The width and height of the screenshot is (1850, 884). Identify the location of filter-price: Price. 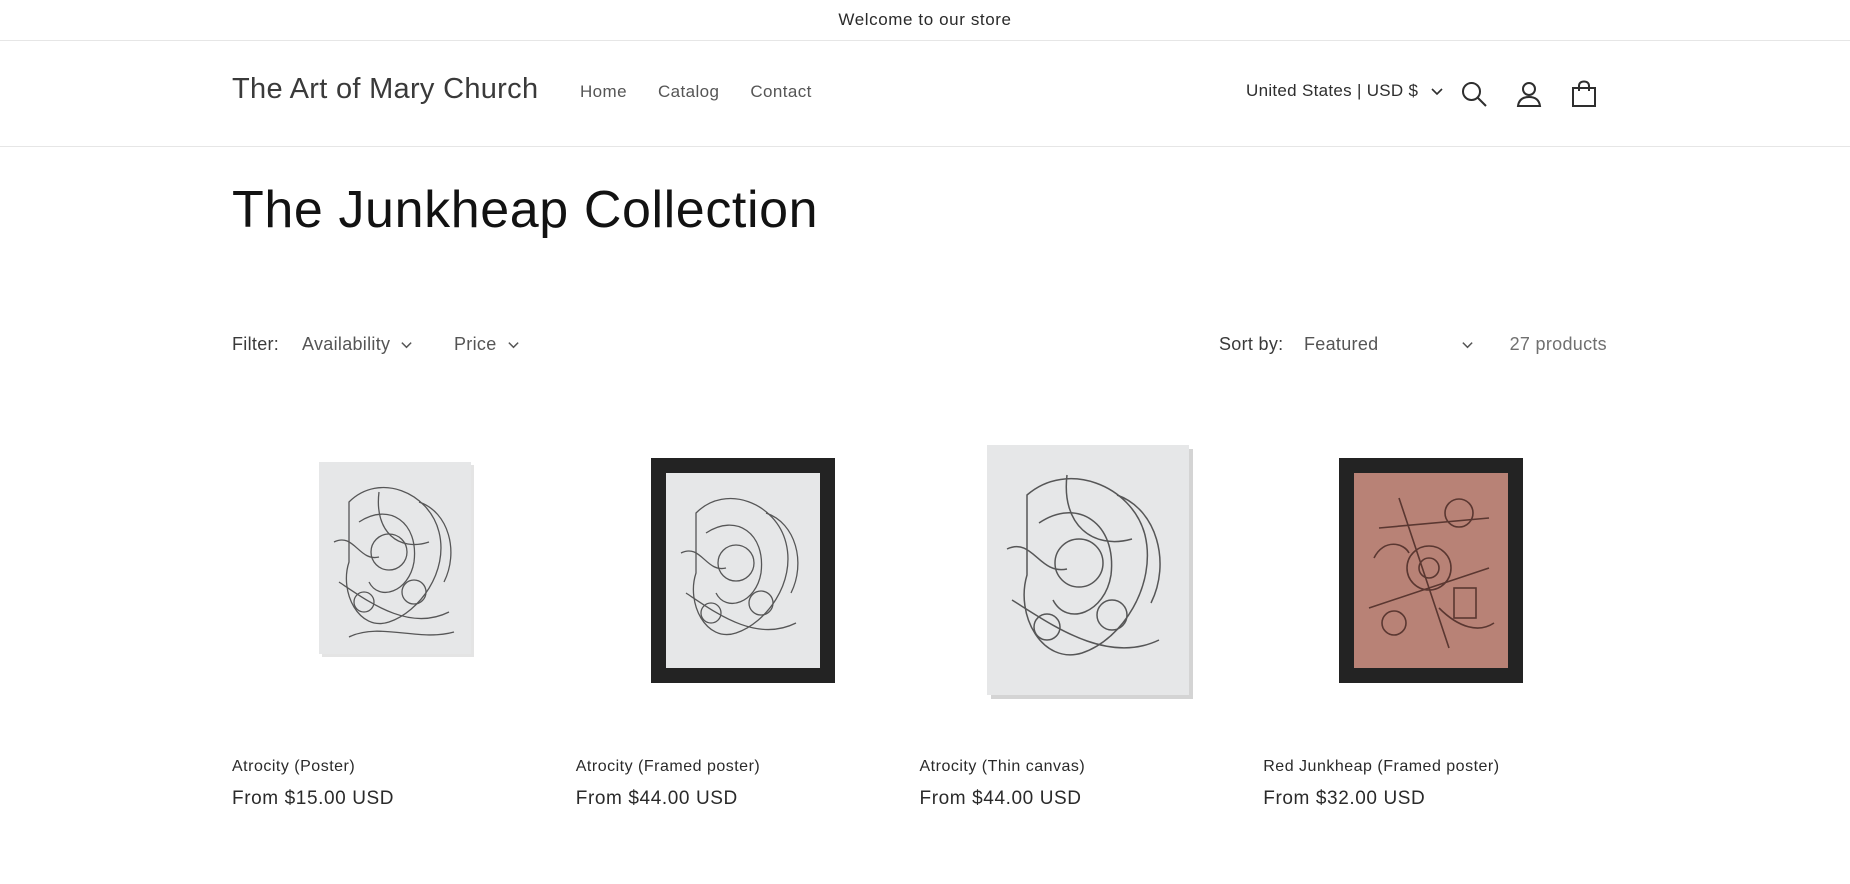
(487, 344).